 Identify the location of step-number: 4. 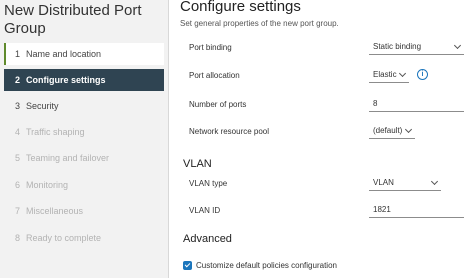
(18, 132).